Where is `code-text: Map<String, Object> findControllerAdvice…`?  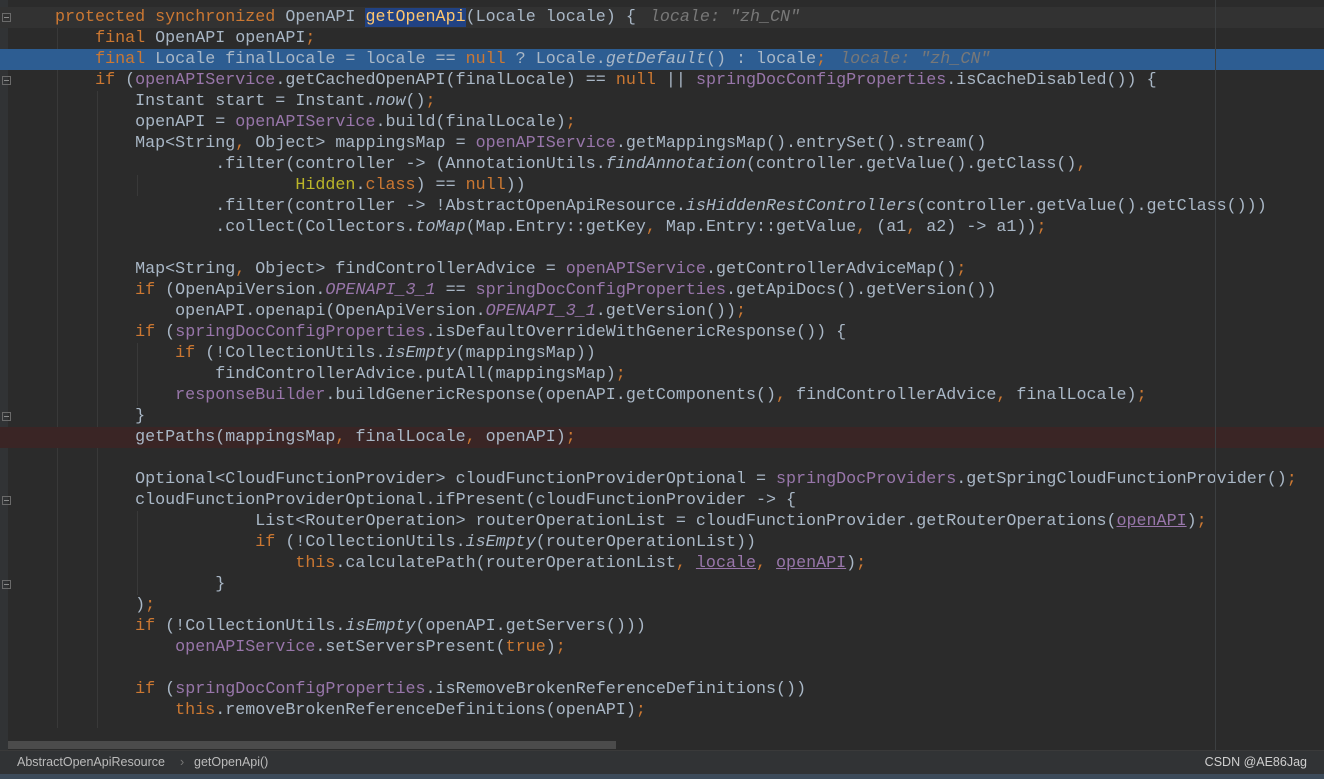
code-text: Map<String, Object> findControllerAdvice… is located at coordinates (510, 269).